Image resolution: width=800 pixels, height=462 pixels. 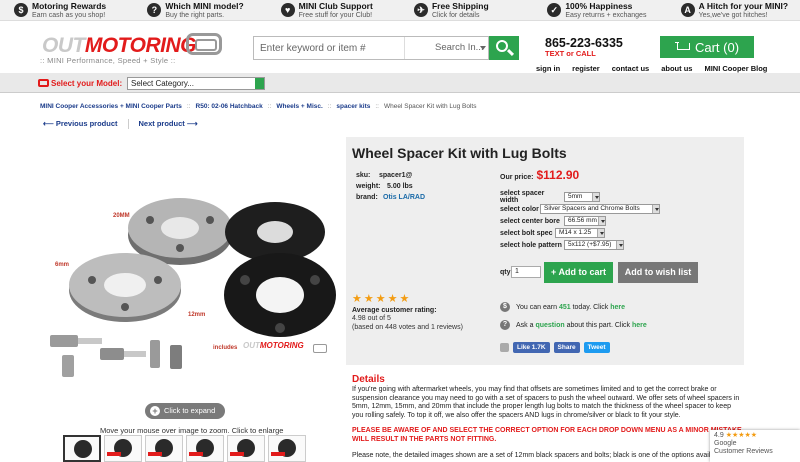 What do you see at coordinates (517, 177) in the screenshot?
I see `price-label: Our price:` at bounding box center [517, 177].